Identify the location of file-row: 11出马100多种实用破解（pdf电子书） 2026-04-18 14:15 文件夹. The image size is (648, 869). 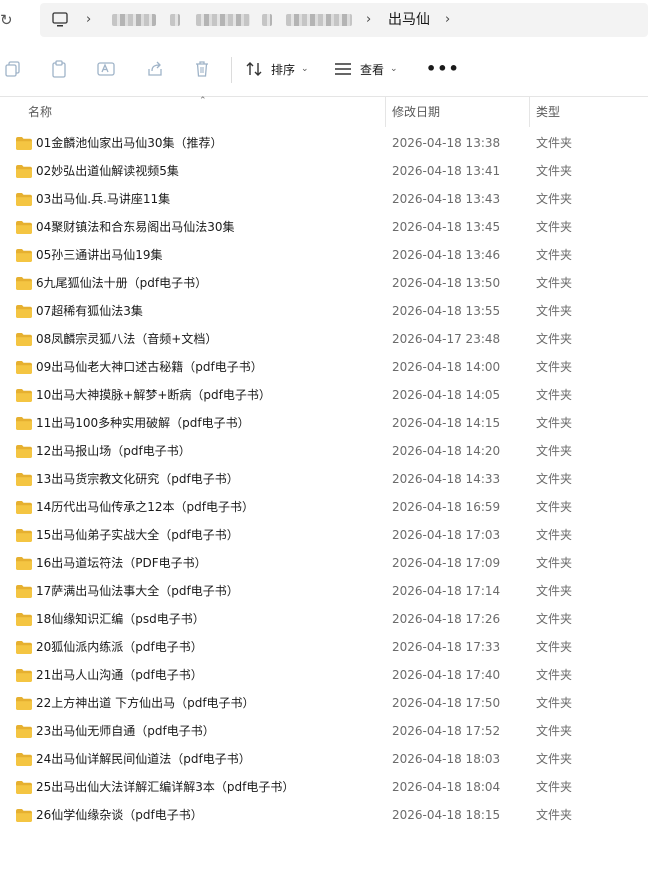
(324, 423).